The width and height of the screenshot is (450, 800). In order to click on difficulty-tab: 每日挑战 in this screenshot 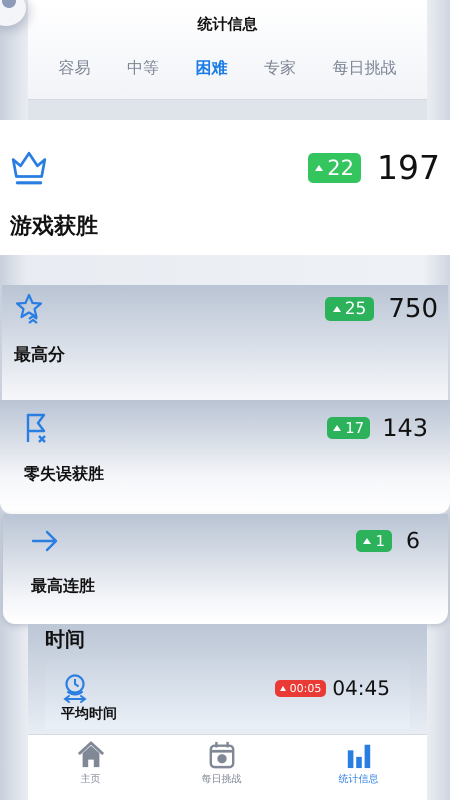, I will do `click(364, 68)`.